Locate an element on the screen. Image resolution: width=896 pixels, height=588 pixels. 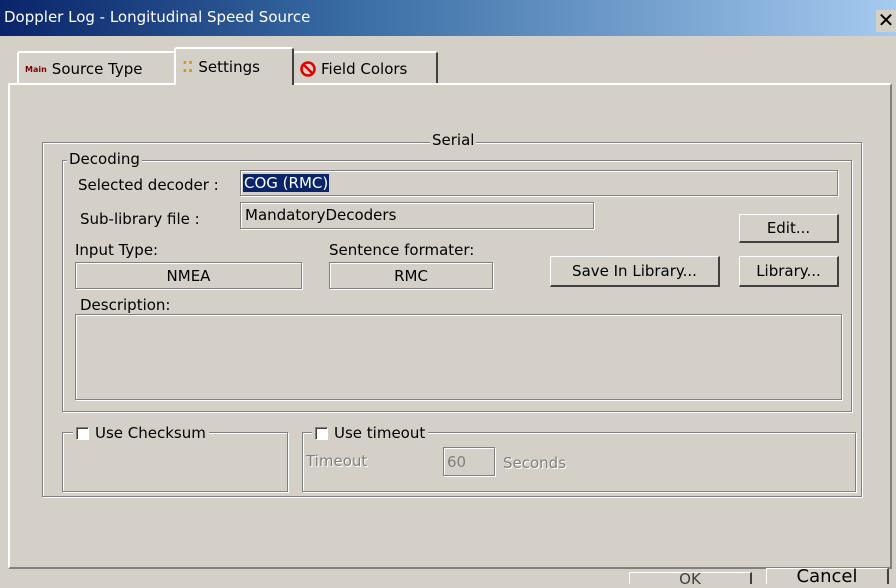
sentence-formatter-value: RMC is located at coordinates (411, 276).